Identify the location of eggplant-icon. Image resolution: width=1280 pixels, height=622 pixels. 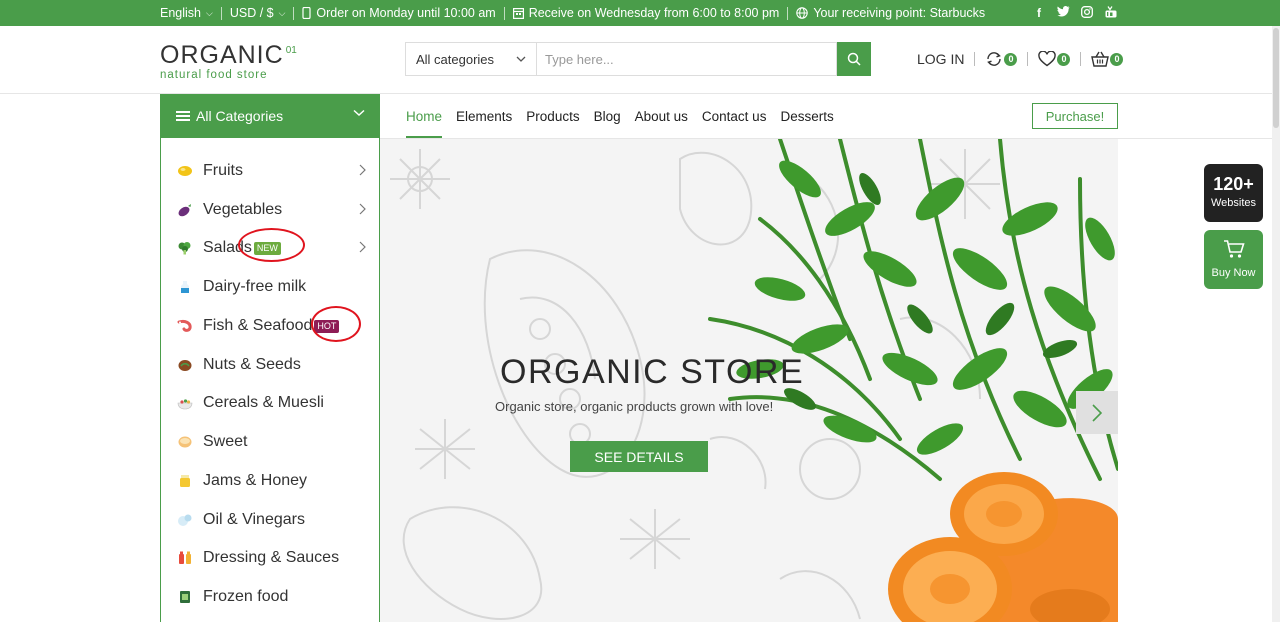
(185, 210).